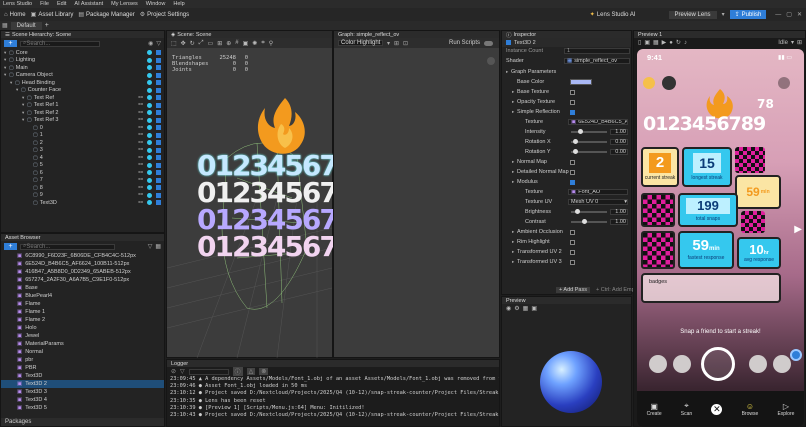 The image size is (806, 427). What do you see at coordinates (573, 289) in the screenshot?
I see `add-pass-button: + Add Pass` at bounding box center [573, 289].